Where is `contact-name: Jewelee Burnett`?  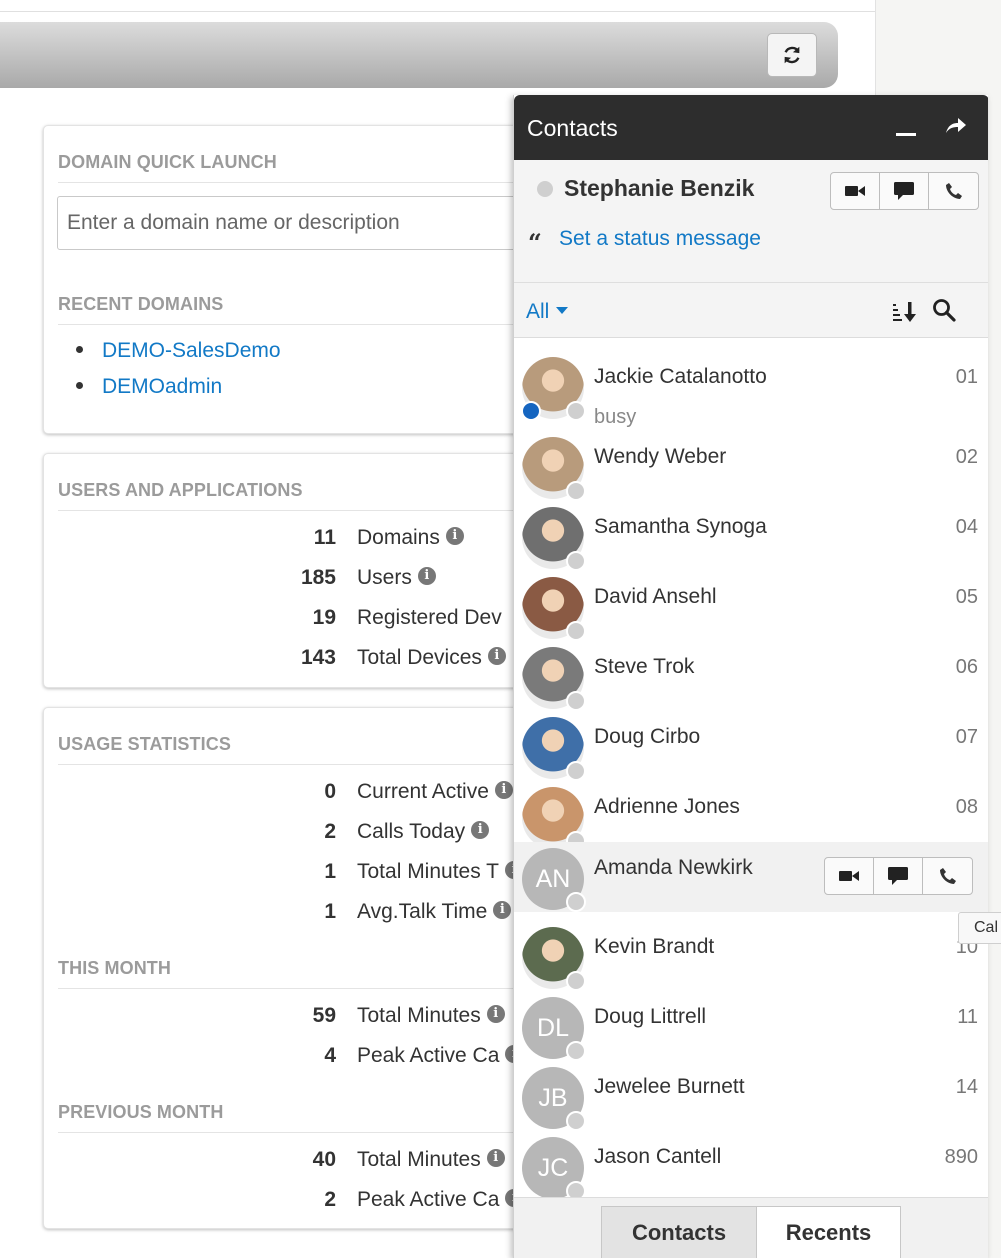
contact-name: Jewelee Burnett is located at coordinates (669, 1086).